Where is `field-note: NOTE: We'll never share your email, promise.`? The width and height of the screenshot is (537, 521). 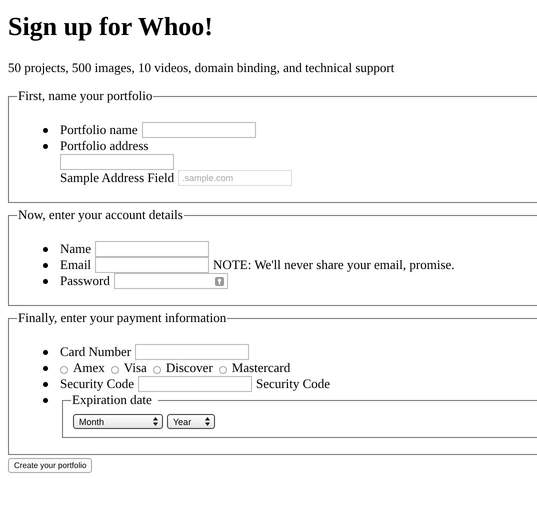
field-note: NOTE: We'll never share your email, promise. is located at coordinates (334, 265).